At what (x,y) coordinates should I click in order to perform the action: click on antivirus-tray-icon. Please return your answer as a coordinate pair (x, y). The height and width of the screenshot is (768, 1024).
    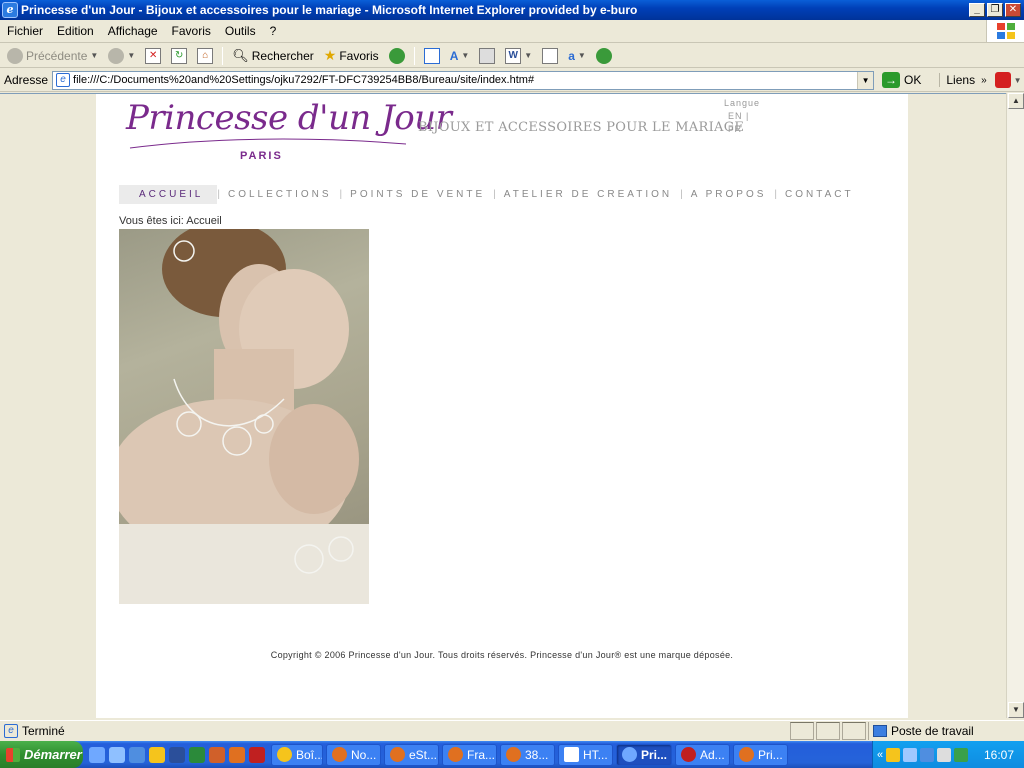
    Looking at the image, I should click on (961, 754).